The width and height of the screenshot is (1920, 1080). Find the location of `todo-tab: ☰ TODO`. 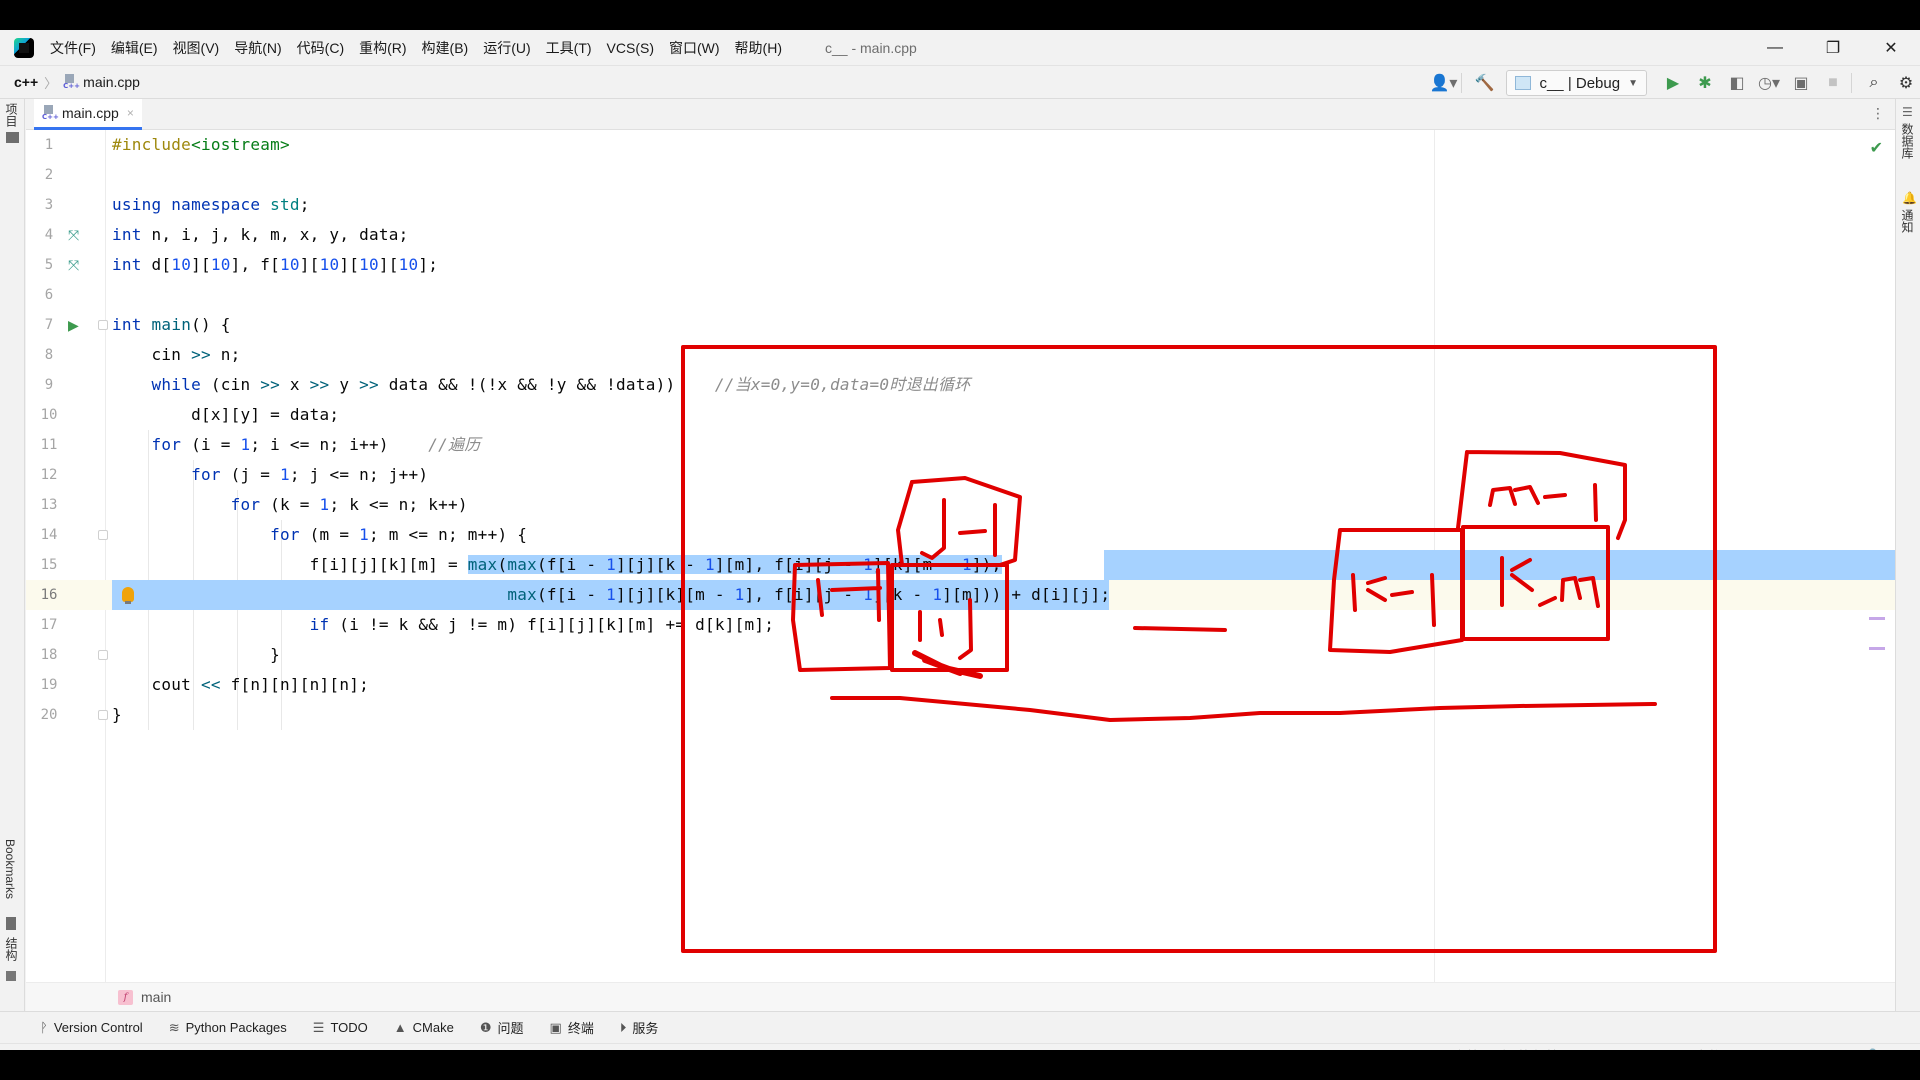

todo-tab: ☰ TODO is located at coordinates (340, 1028).